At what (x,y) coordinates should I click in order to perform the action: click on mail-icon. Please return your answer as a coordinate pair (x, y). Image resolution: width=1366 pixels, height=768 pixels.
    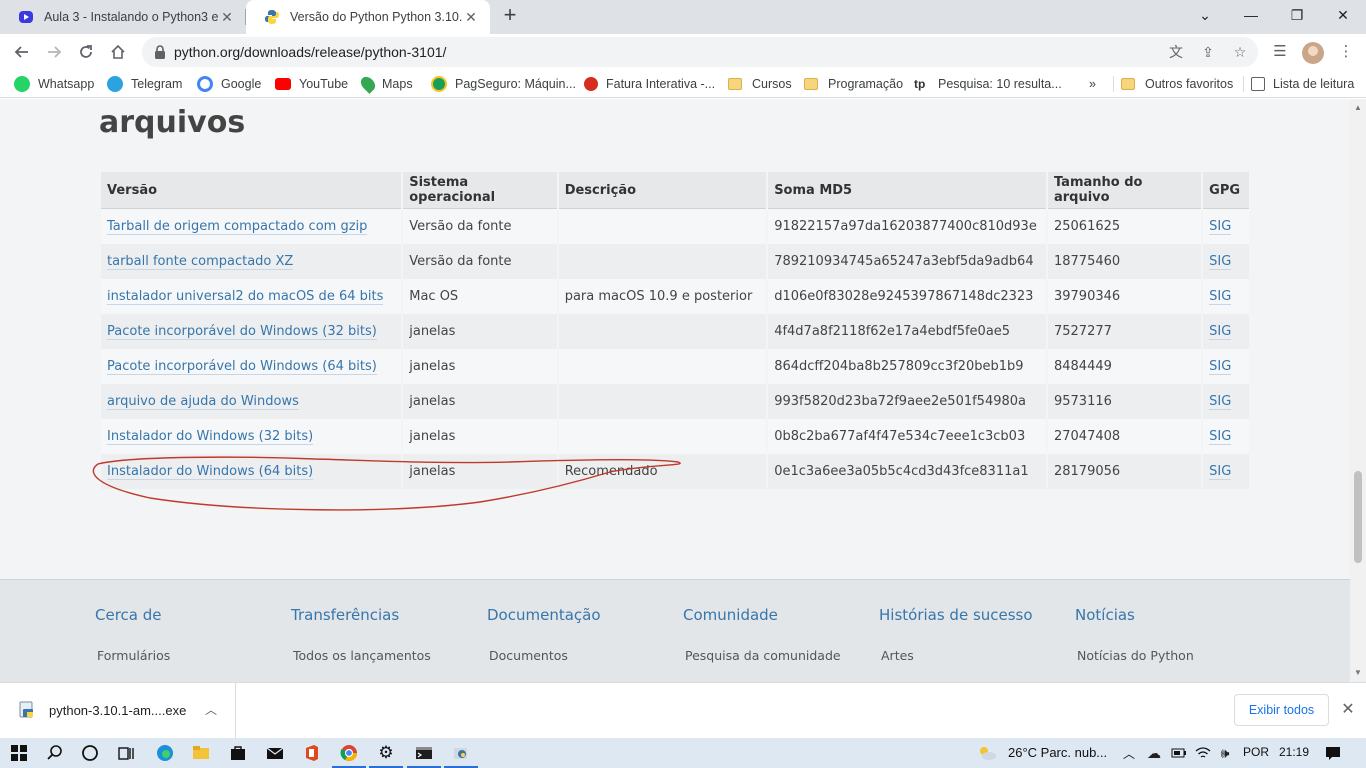
    Looking at the image, I should click on (275, 753).